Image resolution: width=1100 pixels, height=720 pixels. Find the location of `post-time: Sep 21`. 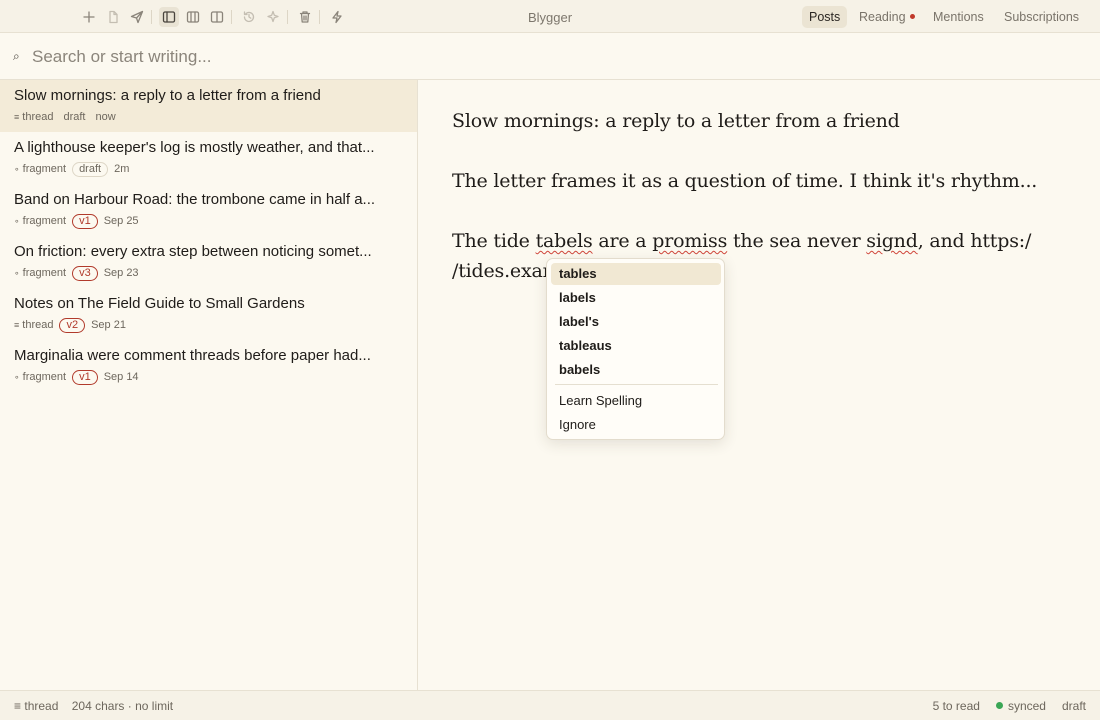

post-time: Sep 21 is located at coordinates (108, 325).